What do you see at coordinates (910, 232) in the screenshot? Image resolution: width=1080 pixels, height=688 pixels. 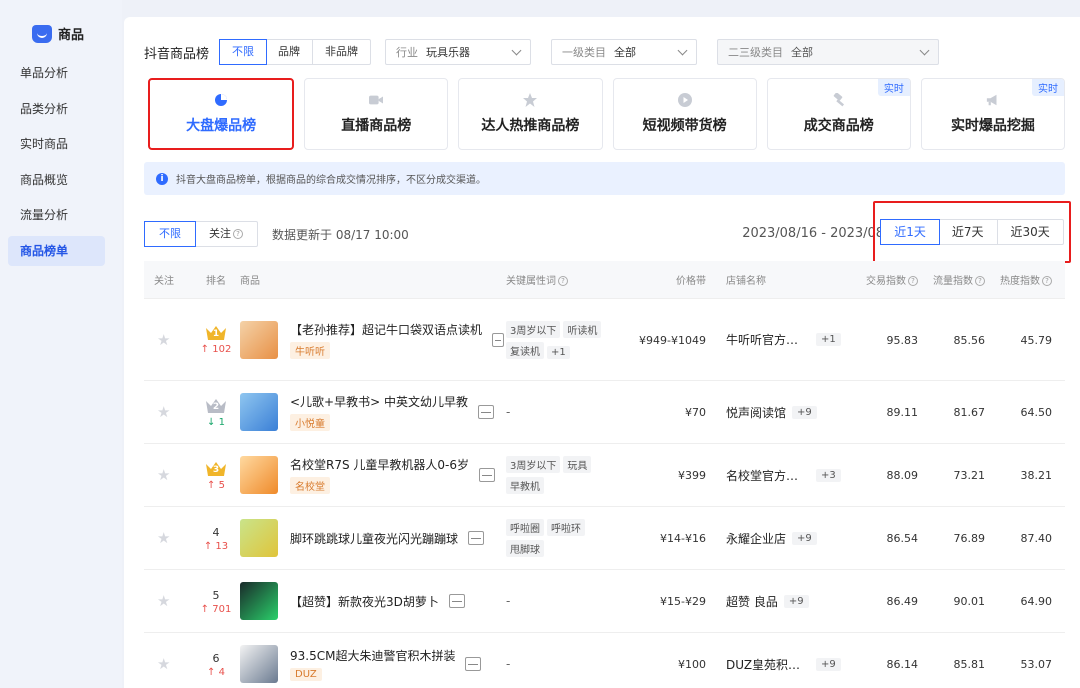 I see `period-1day: 近1天` at bounding box center [910, 232].